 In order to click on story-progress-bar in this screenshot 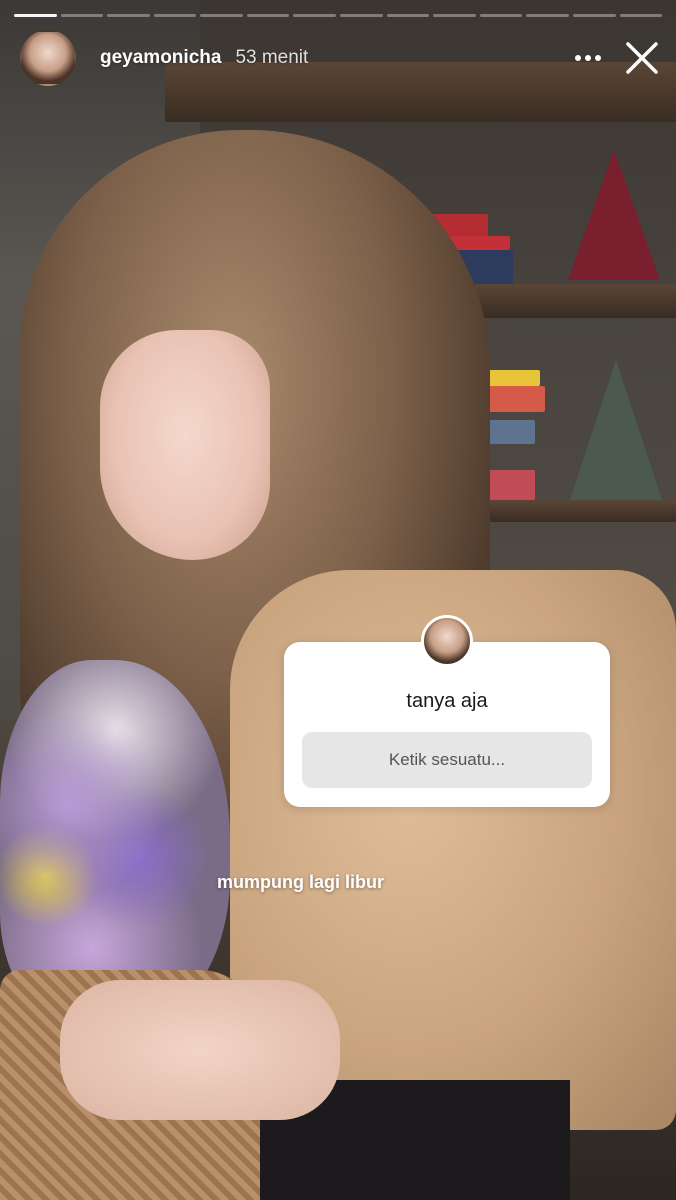, I will do `click(338, 15)`.